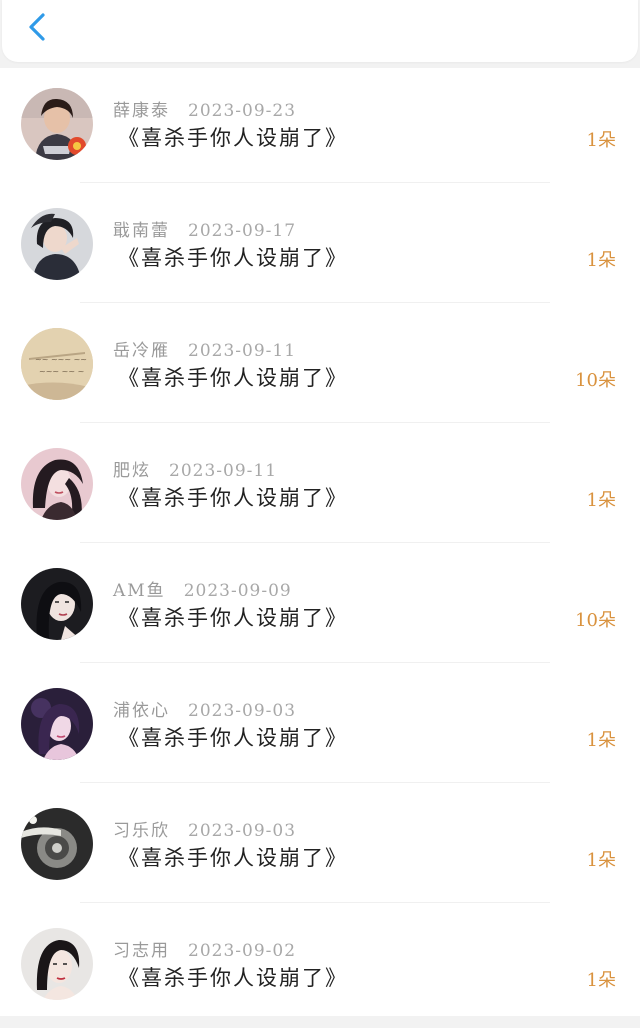 This screenshot has width=640, height=1028. I want to click on list-item: 肥炫 2023-09-11 《喜杀手你人设崩了》 1朵, so click(320, 488).